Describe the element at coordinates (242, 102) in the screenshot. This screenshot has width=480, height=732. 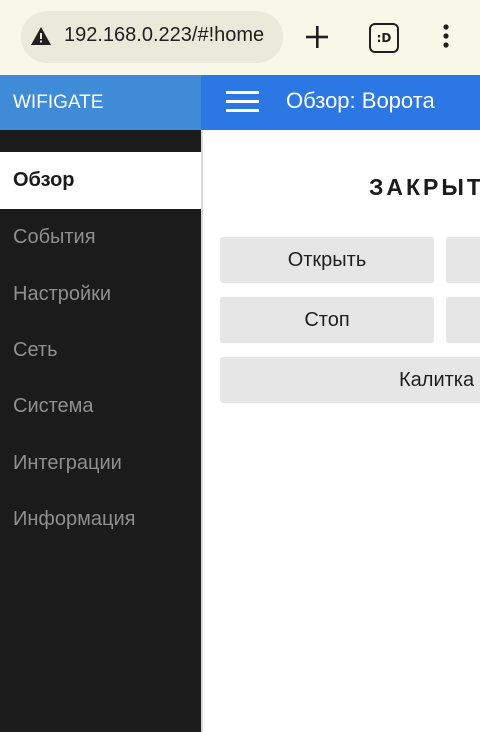
I see `hamburger-menu-icon` at that location.